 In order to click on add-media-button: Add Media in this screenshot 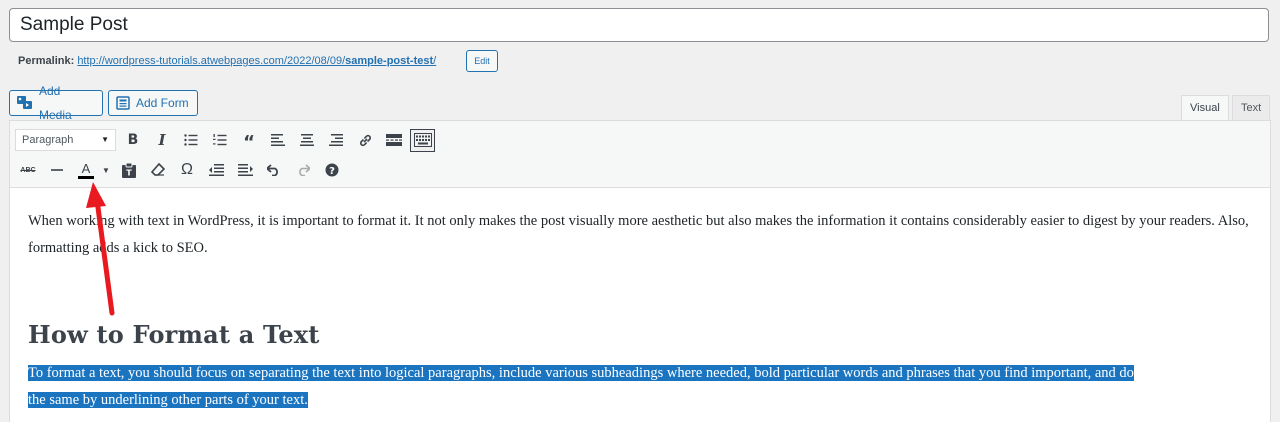, I will do `click(56, 103)`.